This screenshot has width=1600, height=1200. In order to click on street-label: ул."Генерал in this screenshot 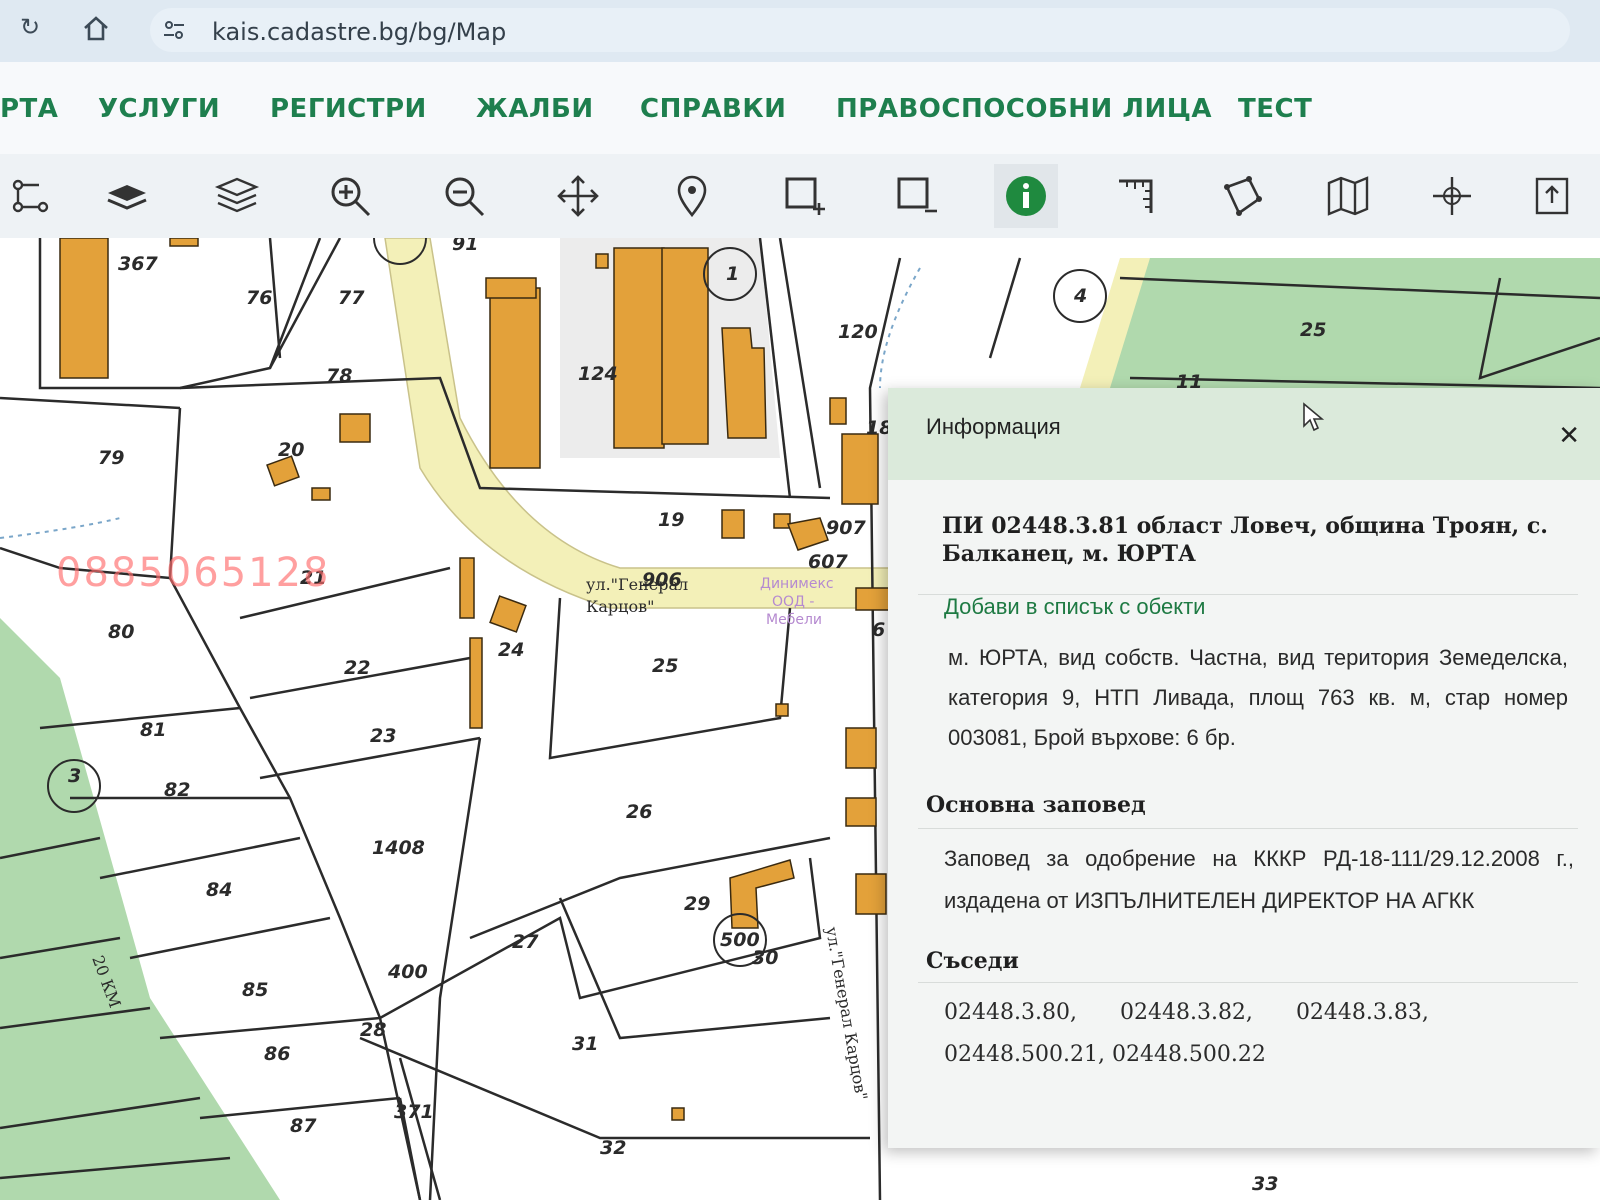, I will do `click(637, 584)`.